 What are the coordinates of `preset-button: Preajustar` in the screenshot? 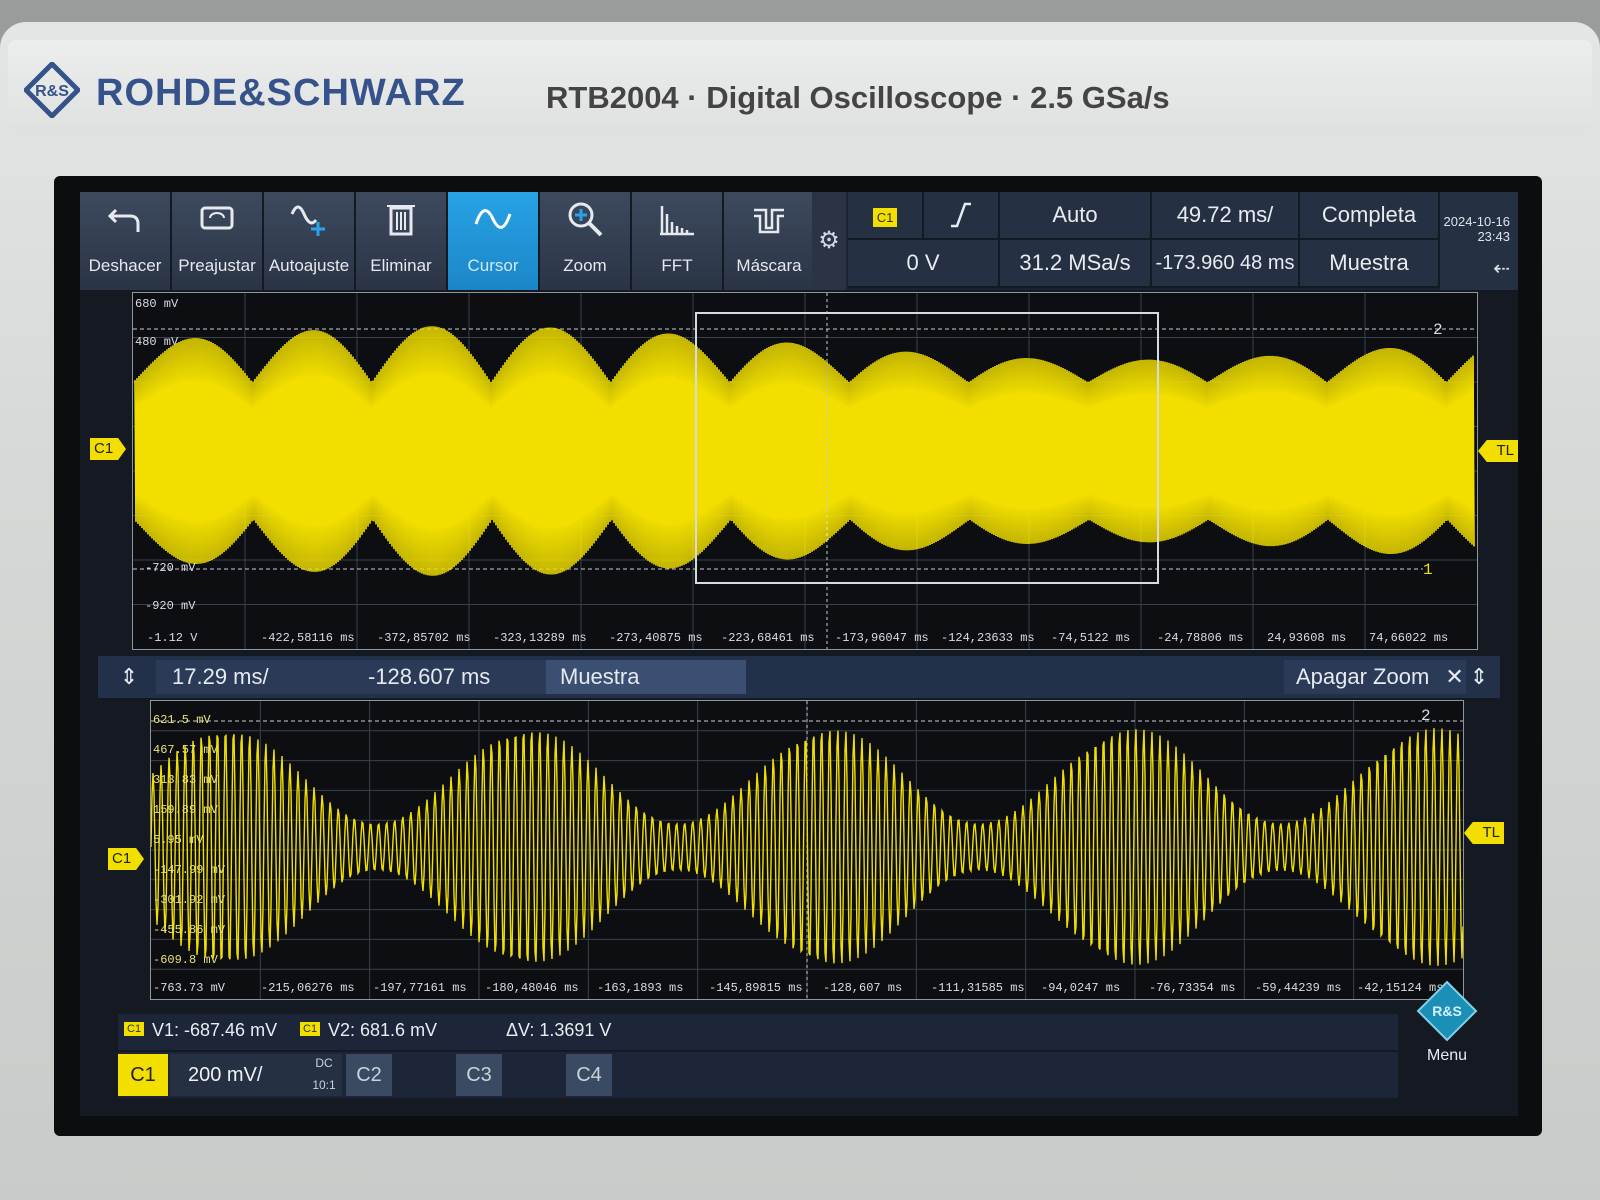 It's located at (218, 241).